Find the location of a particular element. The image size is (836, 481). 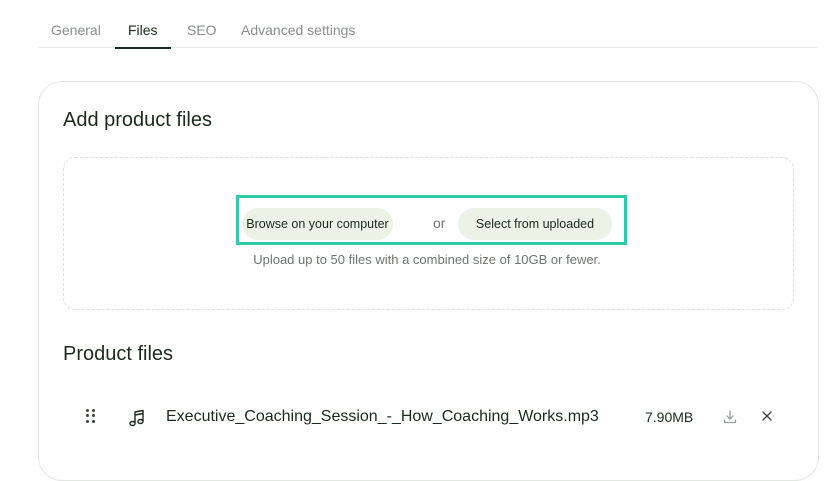

download-icon is located at coordinates (730, 417).